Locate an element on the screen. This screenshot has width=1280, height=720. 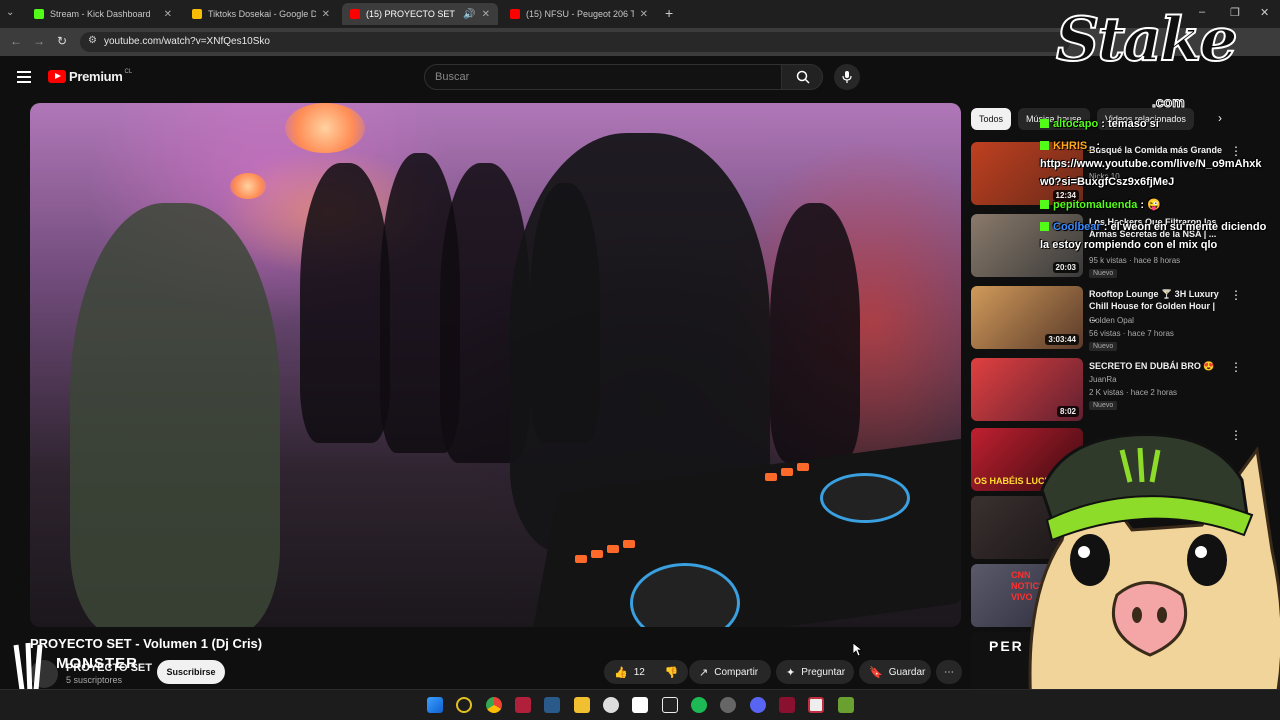
mouse-cursor-icon is located at coordinates (857, 650).